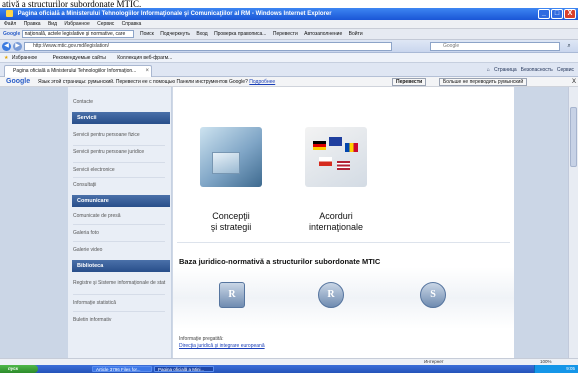  Describe the element at coordinates (262, 82) in the screenshot. I see `more-info-link: Подробнее` at that location.